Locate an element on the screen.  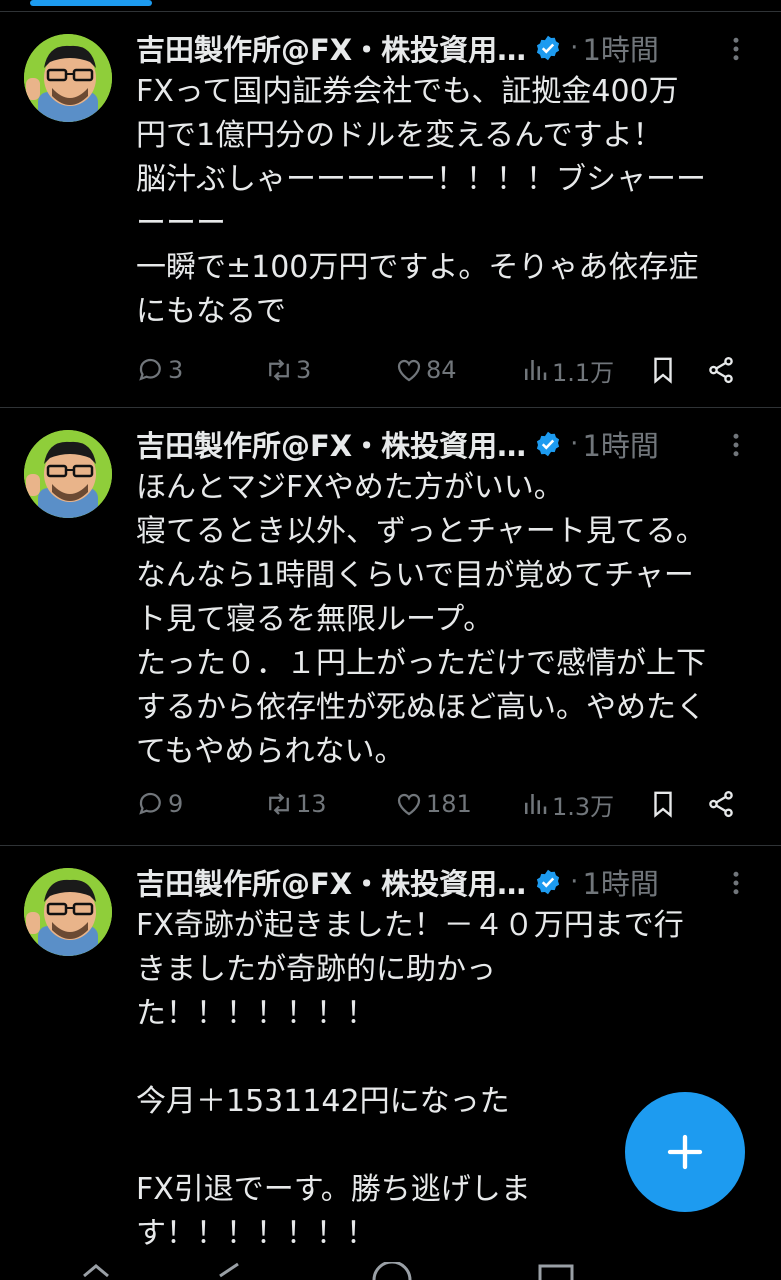
views-button: 1.1万 is located at coordinates (567, 370).